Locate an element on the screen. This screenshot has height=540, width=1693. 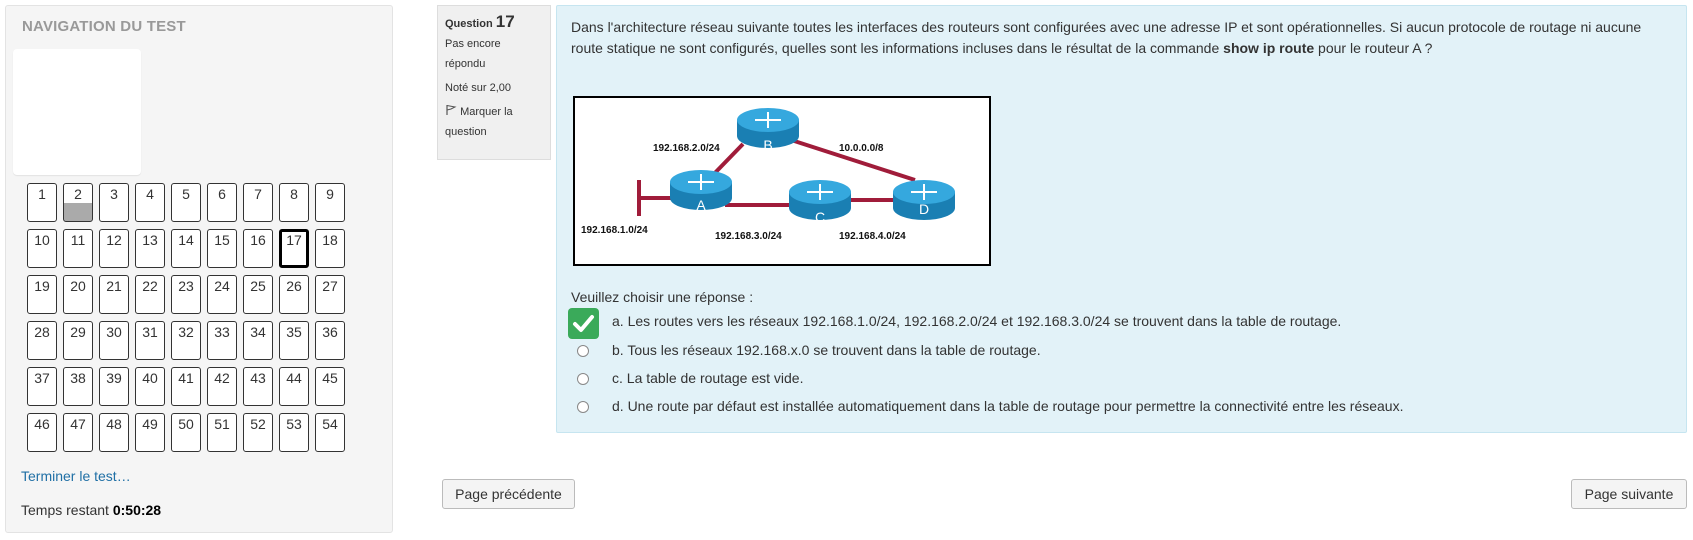
question-nav-button: 20 is located at coordinates (78, 294).